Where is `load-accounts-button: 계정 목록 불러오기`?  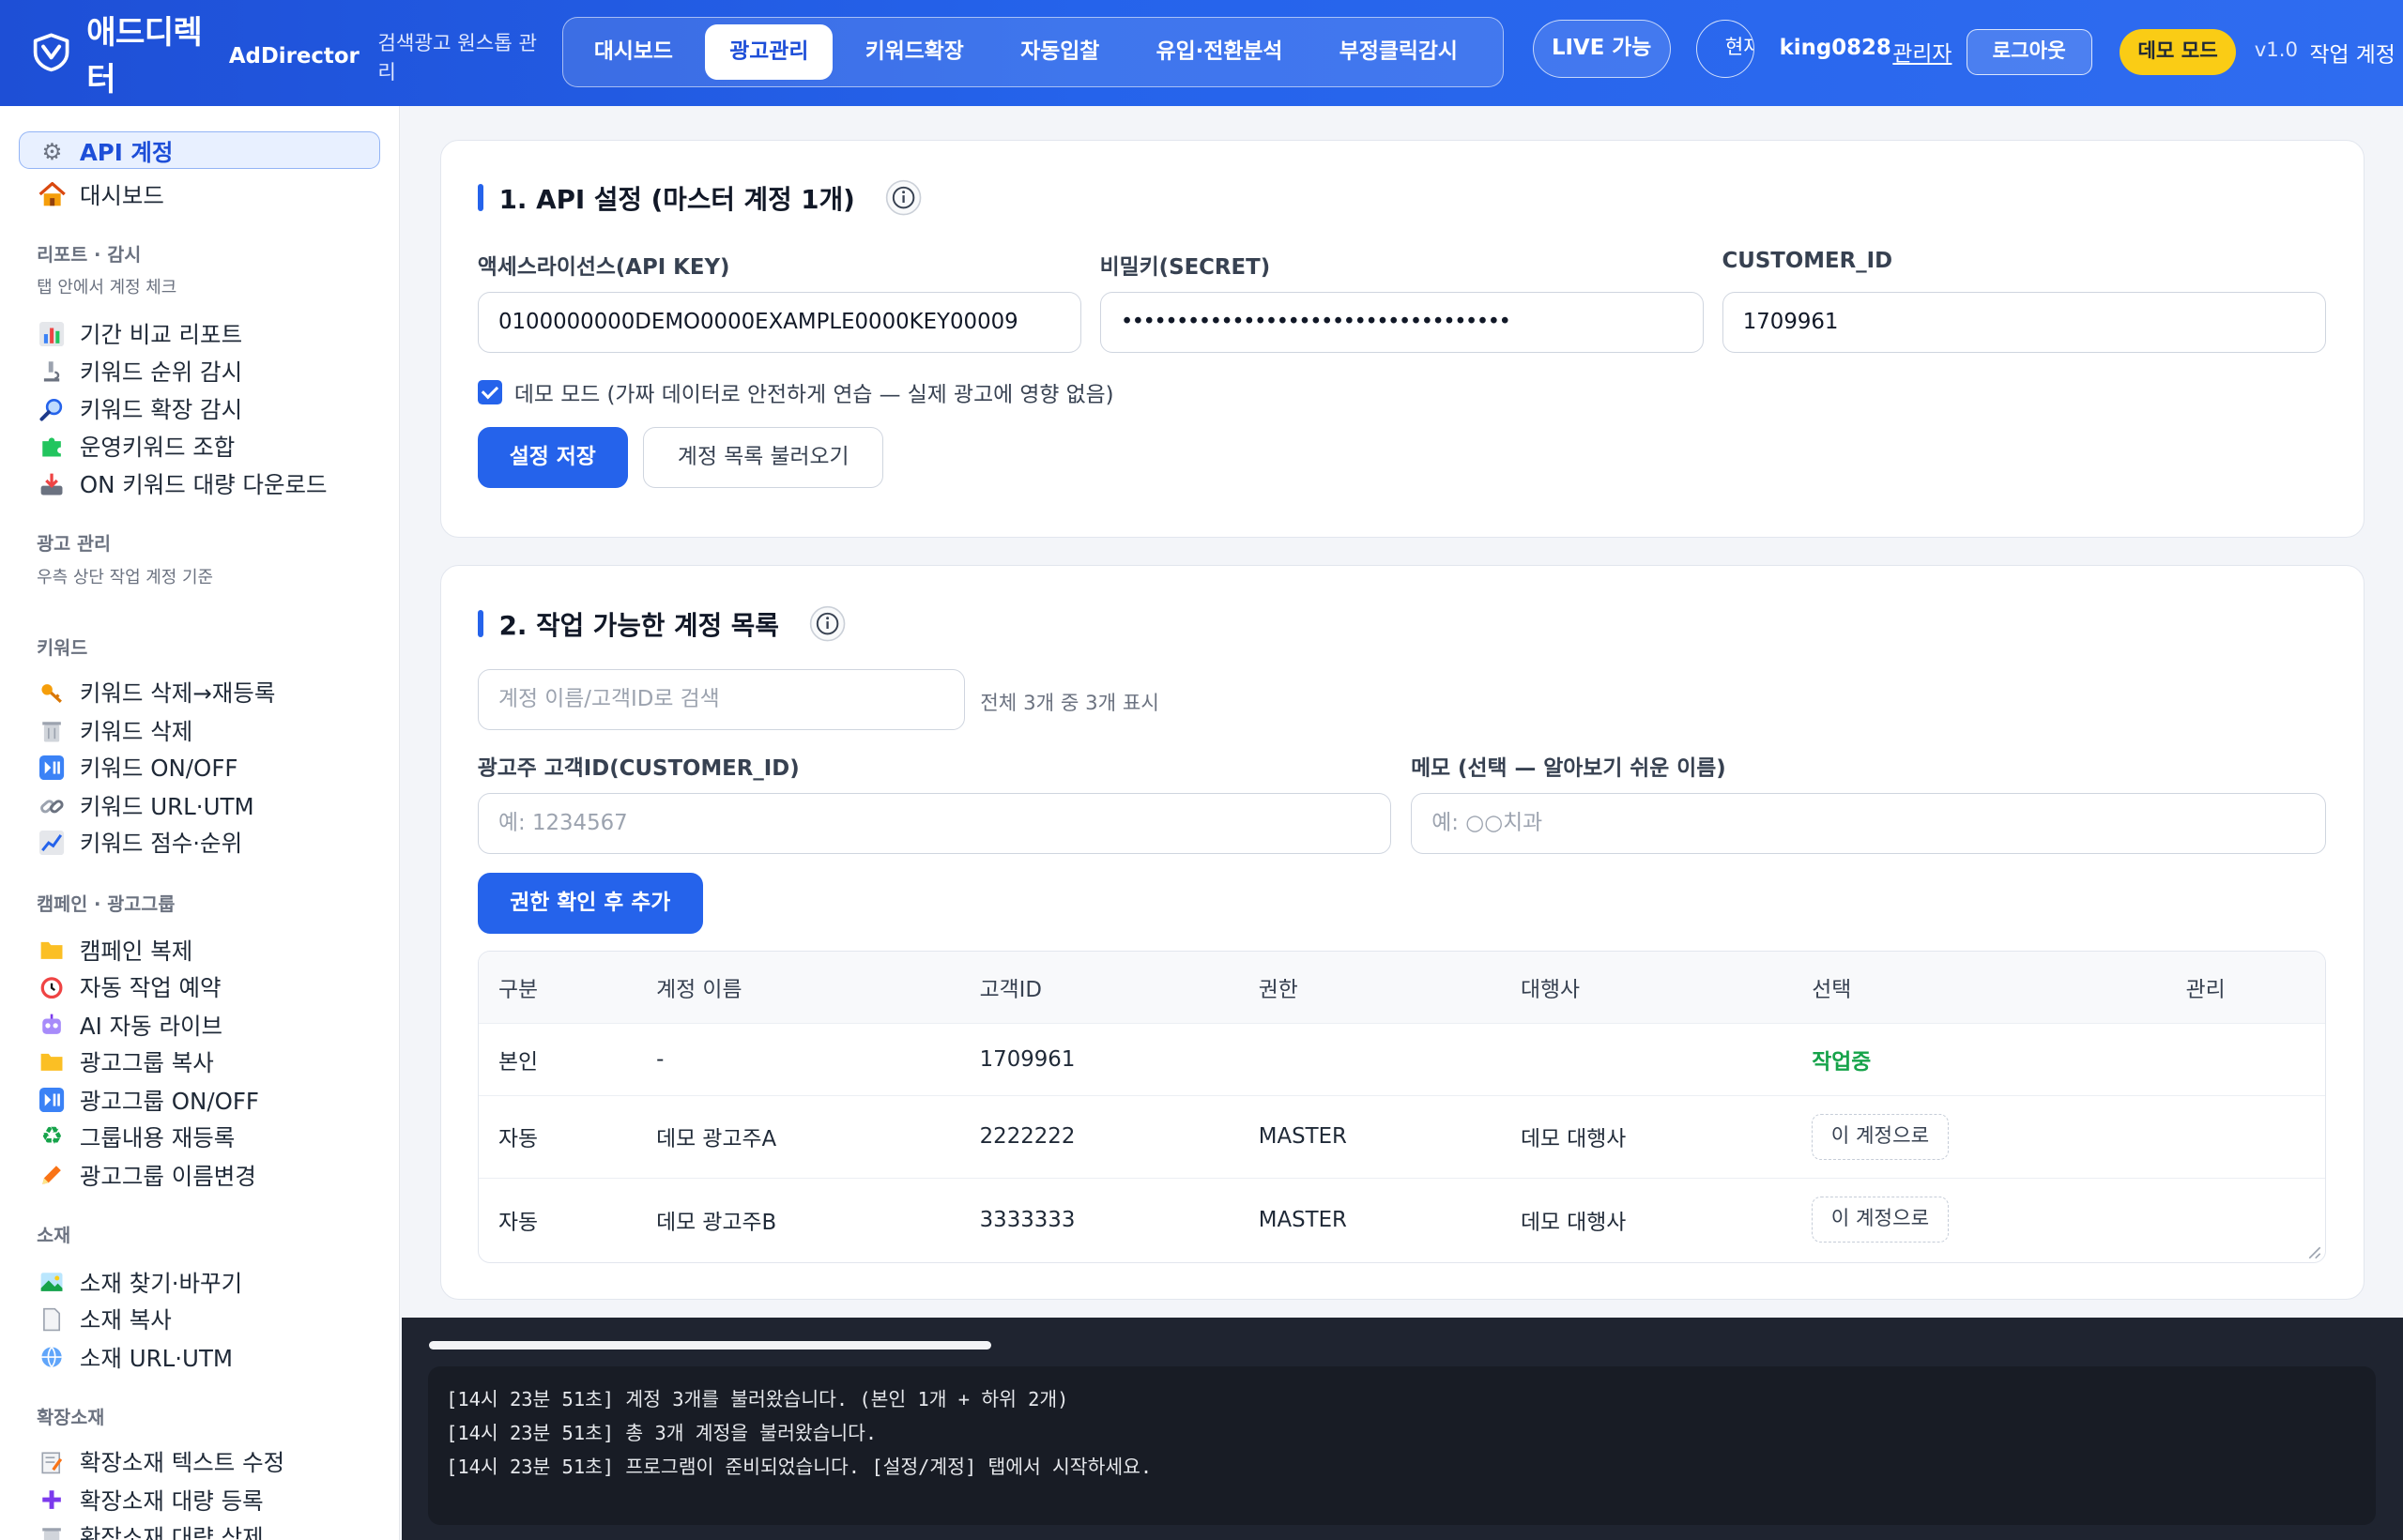
load-accounts-button: 계정 목록 불러오기 is located at coordinates (764, 457).